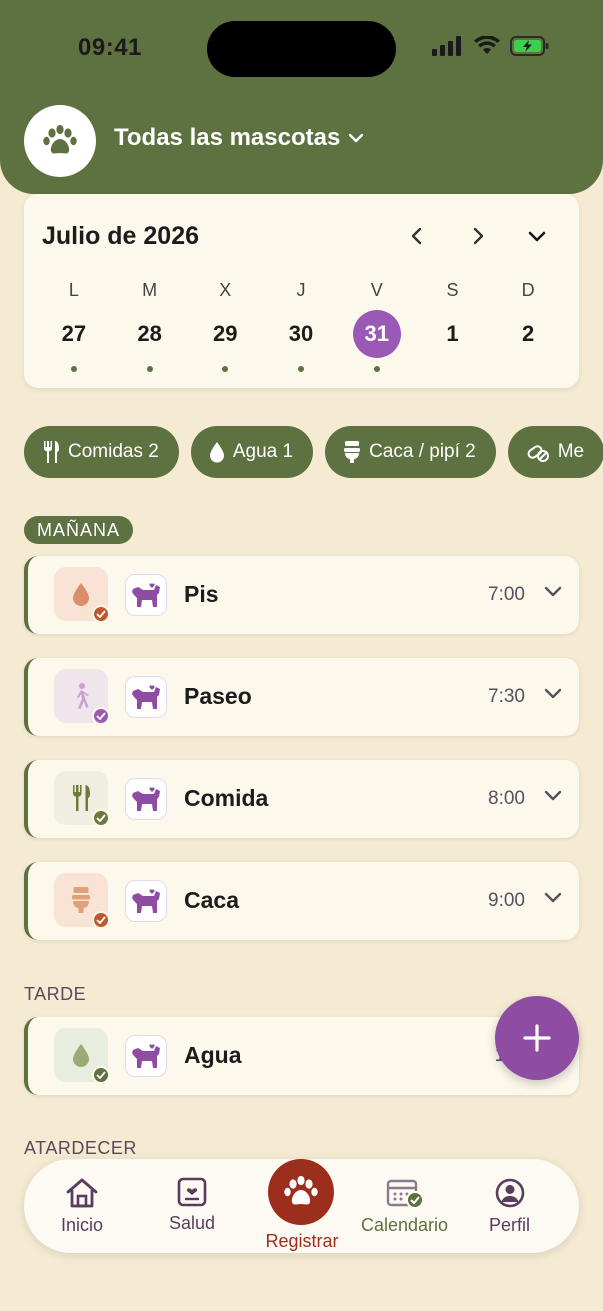 Image resolution: width=603 pixels, height=1311 pixels. I want to click on day-letter: L, so click(73, 290).